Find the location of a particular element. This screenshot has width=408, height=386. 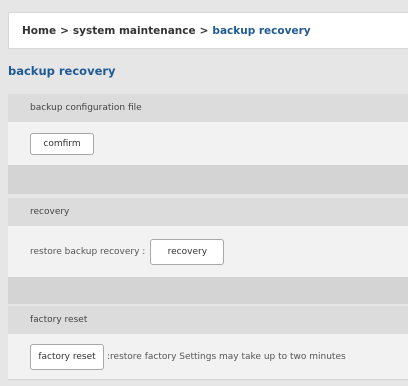

recovery-button: recovery is located at coordinates (187, 251).